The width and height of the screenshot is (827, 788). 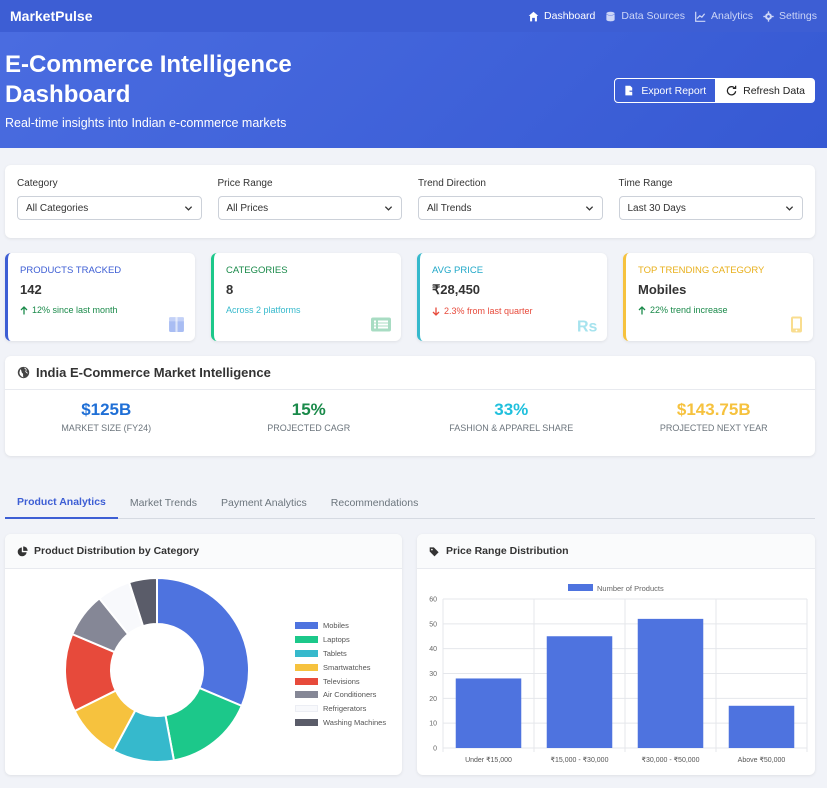 What do you see at coordinates (350, 695) in the screenshot?
I see `legend-label: Air Conditioners` at bounding box center [350, 695].